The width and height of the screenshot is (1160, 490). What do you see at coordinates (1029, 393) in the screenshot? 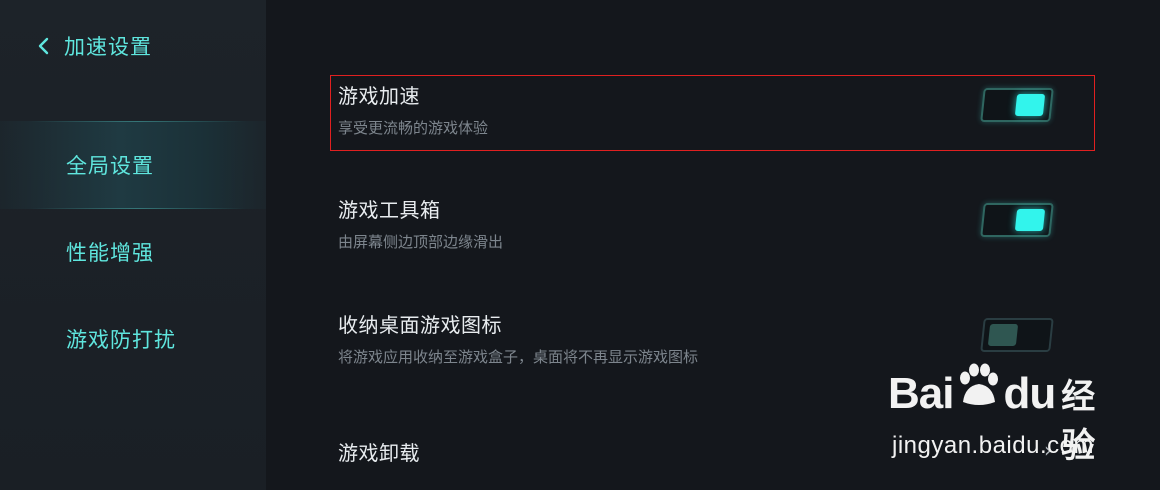
I see `watermark-logo-text: du` at bounding box center [1029, 393].